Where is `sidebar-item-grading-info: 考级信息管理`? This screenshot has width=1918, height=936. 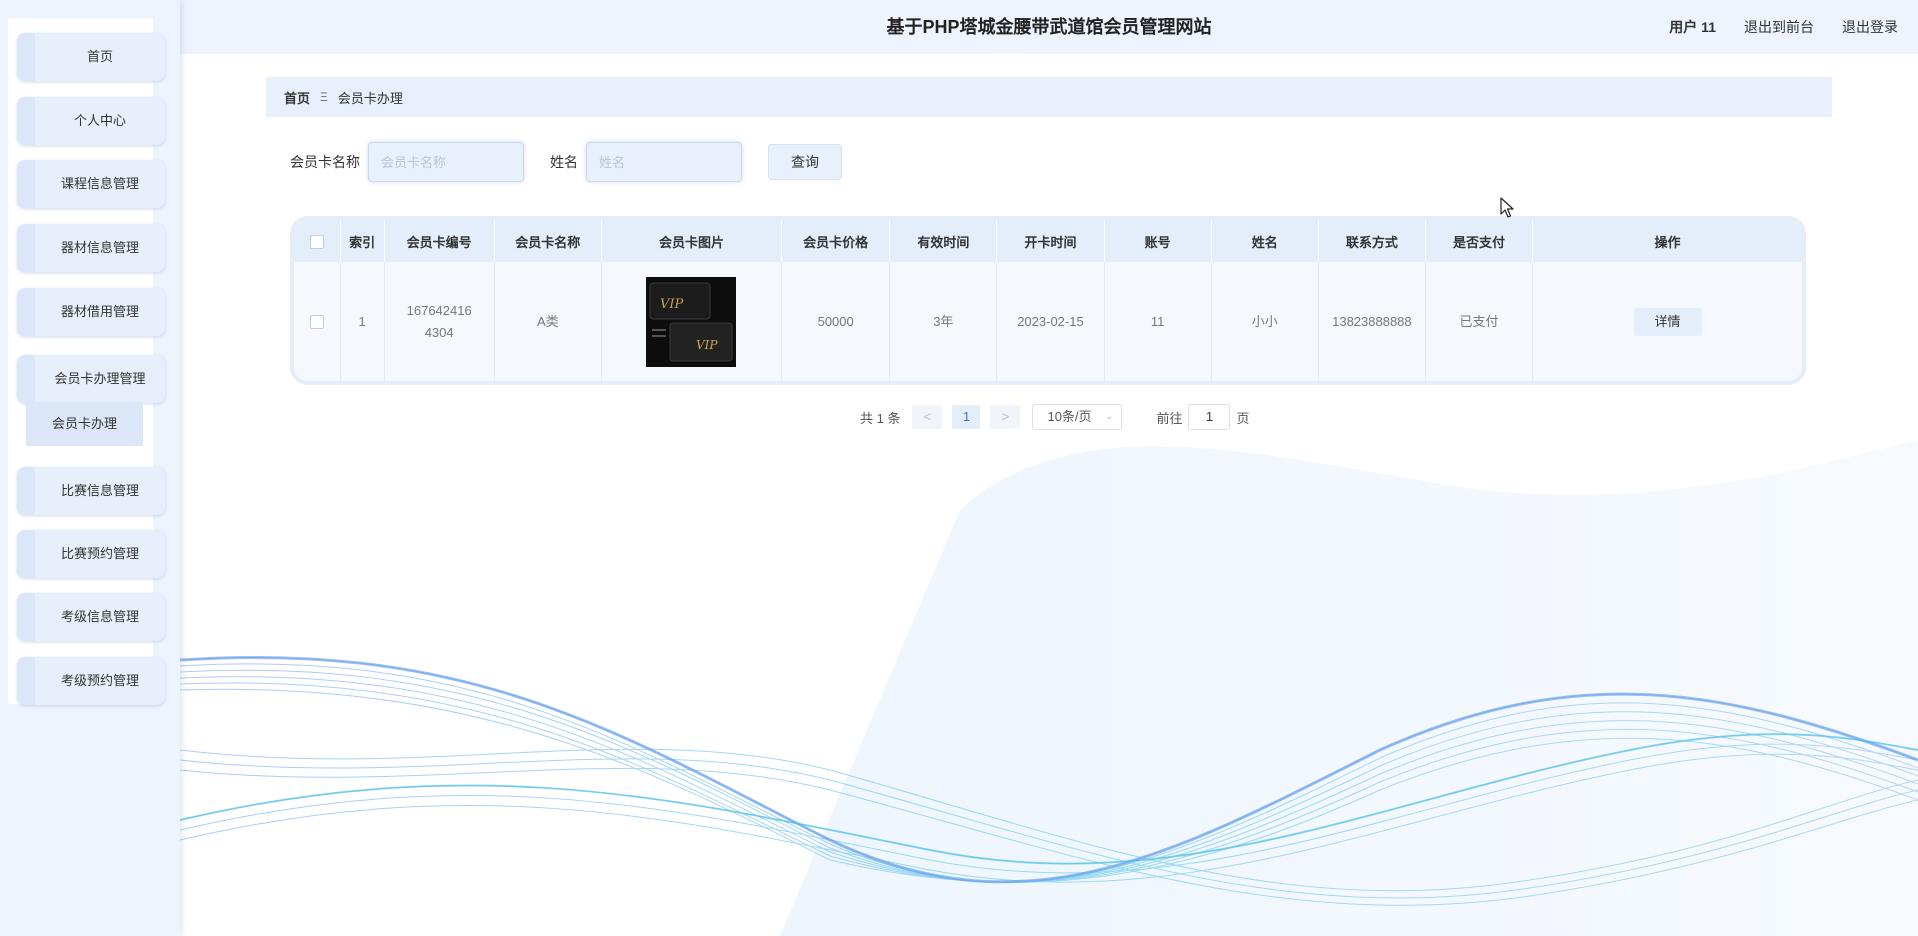 sidebar-item-grading-info: 考级信息管理 is located at coordinates (91, 617).